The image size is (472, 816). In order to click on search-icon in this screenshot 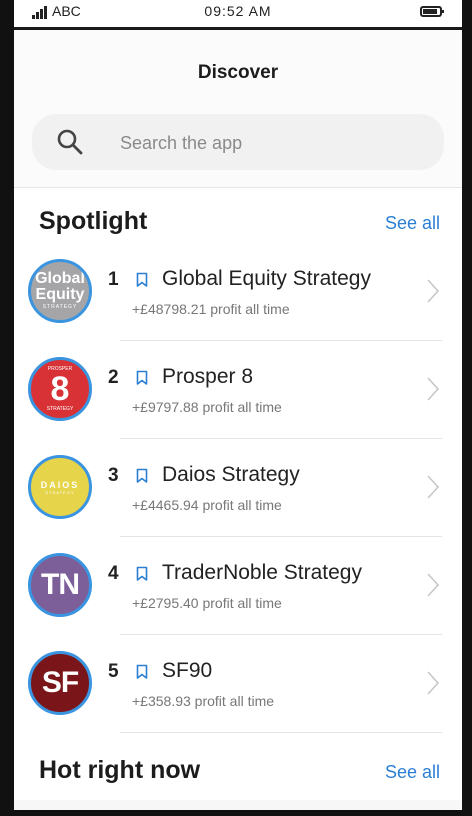, I will do `click(70, 142)`.